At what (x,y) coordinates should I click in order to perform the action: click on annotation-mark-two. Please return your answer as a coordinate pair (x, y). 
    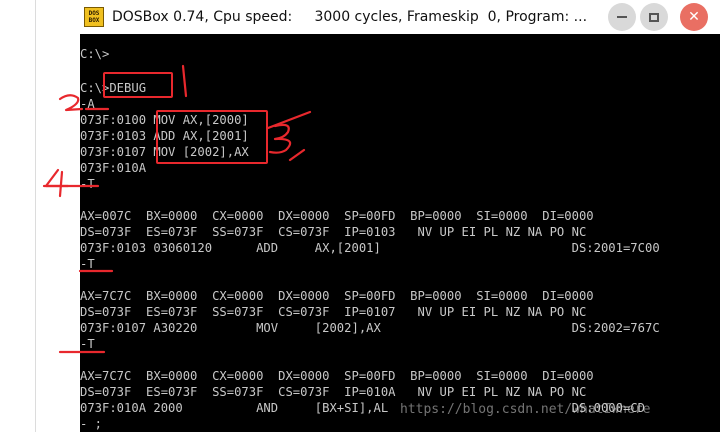
    Looking at the image, I should click on (71, 103).